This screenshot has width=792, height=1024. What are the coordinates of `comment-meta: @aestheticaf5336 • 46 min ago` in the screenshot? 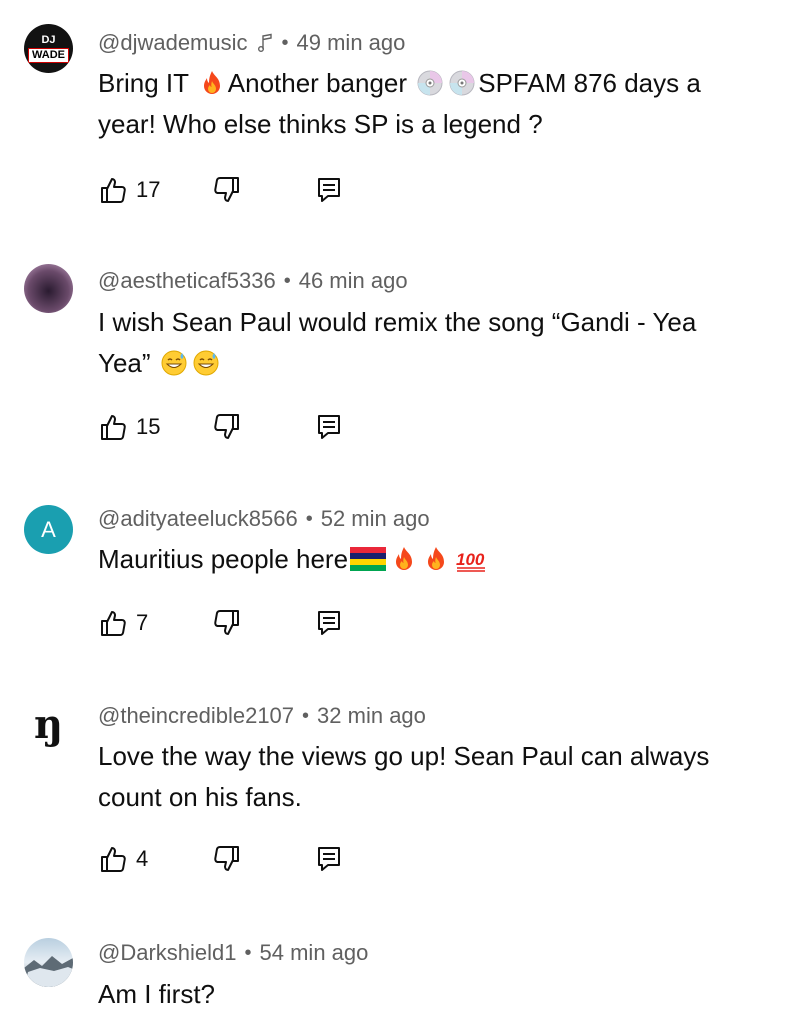 It's located at (253, 281).